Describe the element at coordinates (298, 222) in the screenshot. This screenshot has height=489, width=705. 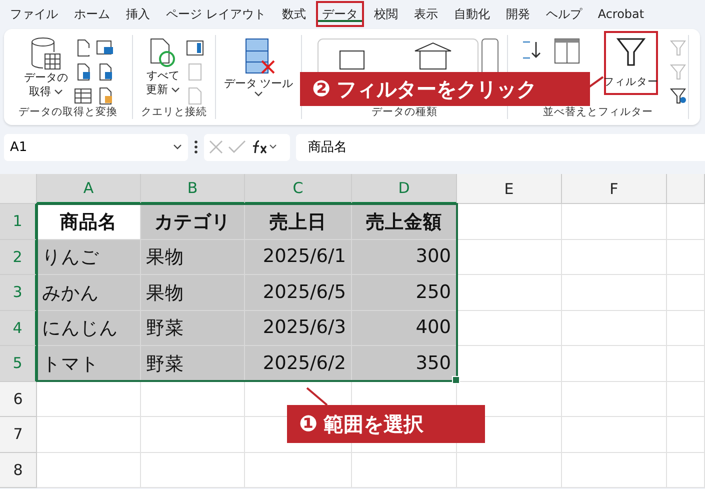
I see `table-cell: 売上日` at that location.